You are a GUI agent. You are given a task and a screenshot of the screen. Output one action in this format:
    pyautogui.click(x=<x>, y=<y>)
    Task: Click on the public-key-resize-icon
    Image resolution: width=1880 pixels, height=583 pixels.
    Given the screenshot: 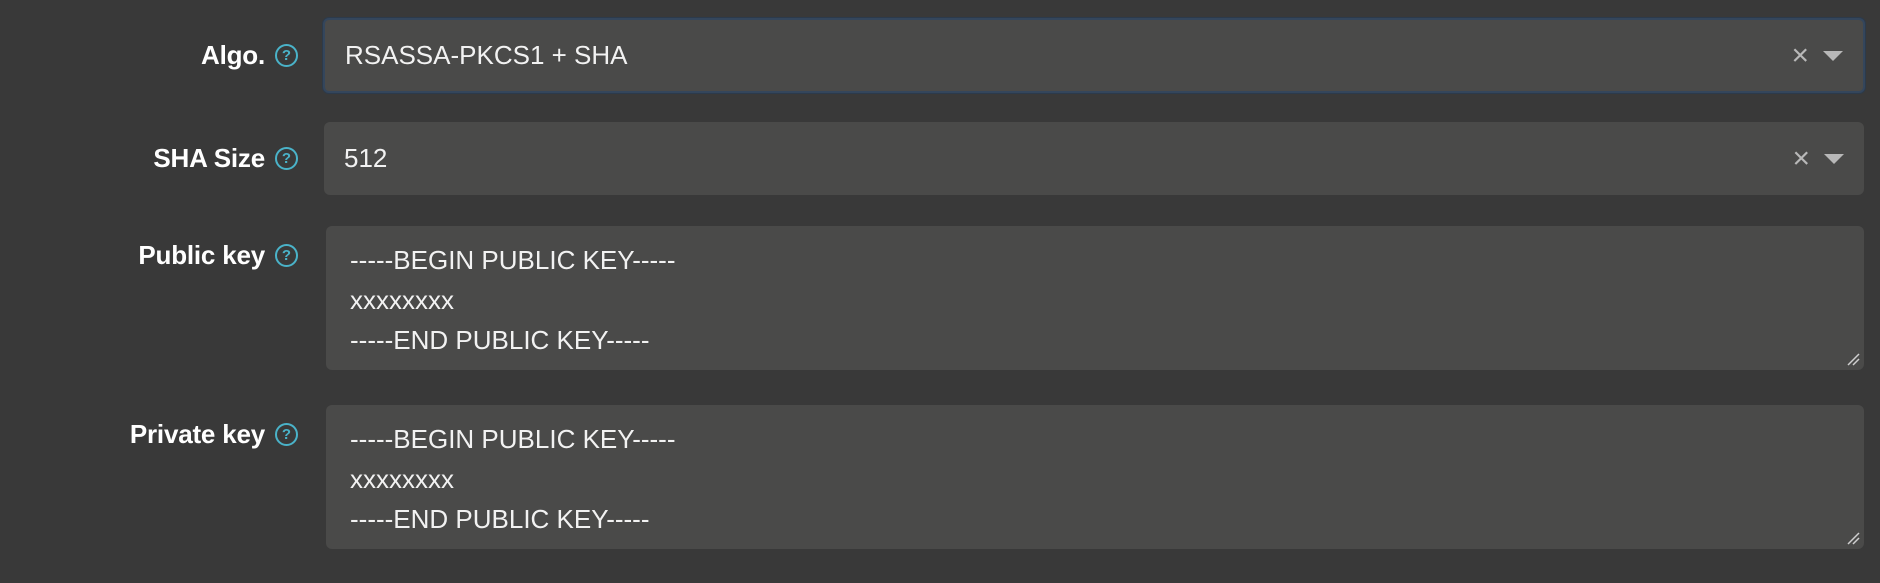 What is the action you would take?
    pyautogui.click(x=1853, y=359)
    